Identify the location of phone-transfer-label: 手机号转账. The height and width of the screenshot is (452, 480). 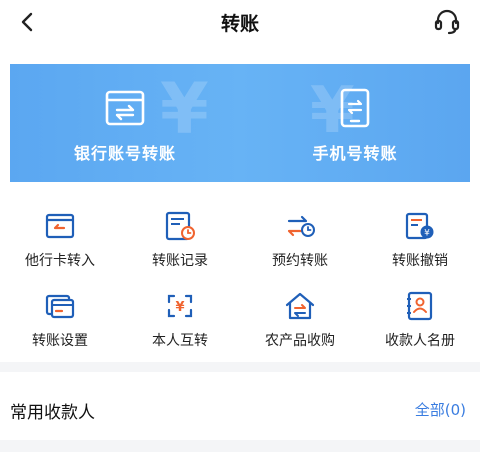
(355, 153).